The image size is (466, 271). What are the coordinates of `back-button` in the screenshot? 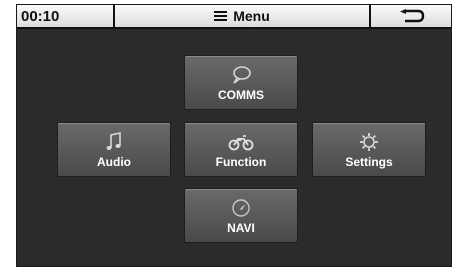 It's located at (411, 16).